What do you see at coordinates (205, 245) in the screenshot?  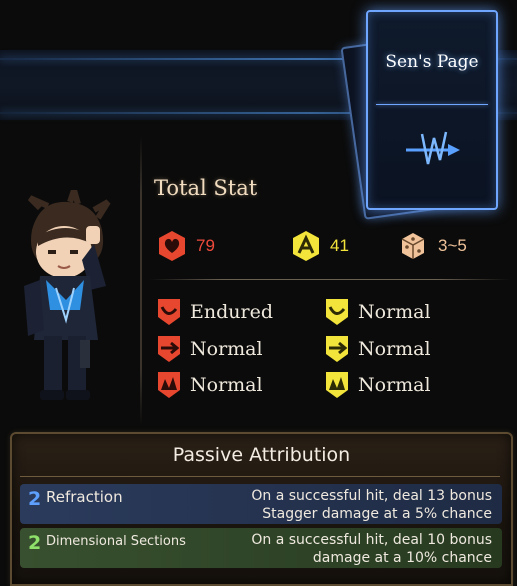 I see `hp-value: 79` at bounding box center [205, 245].